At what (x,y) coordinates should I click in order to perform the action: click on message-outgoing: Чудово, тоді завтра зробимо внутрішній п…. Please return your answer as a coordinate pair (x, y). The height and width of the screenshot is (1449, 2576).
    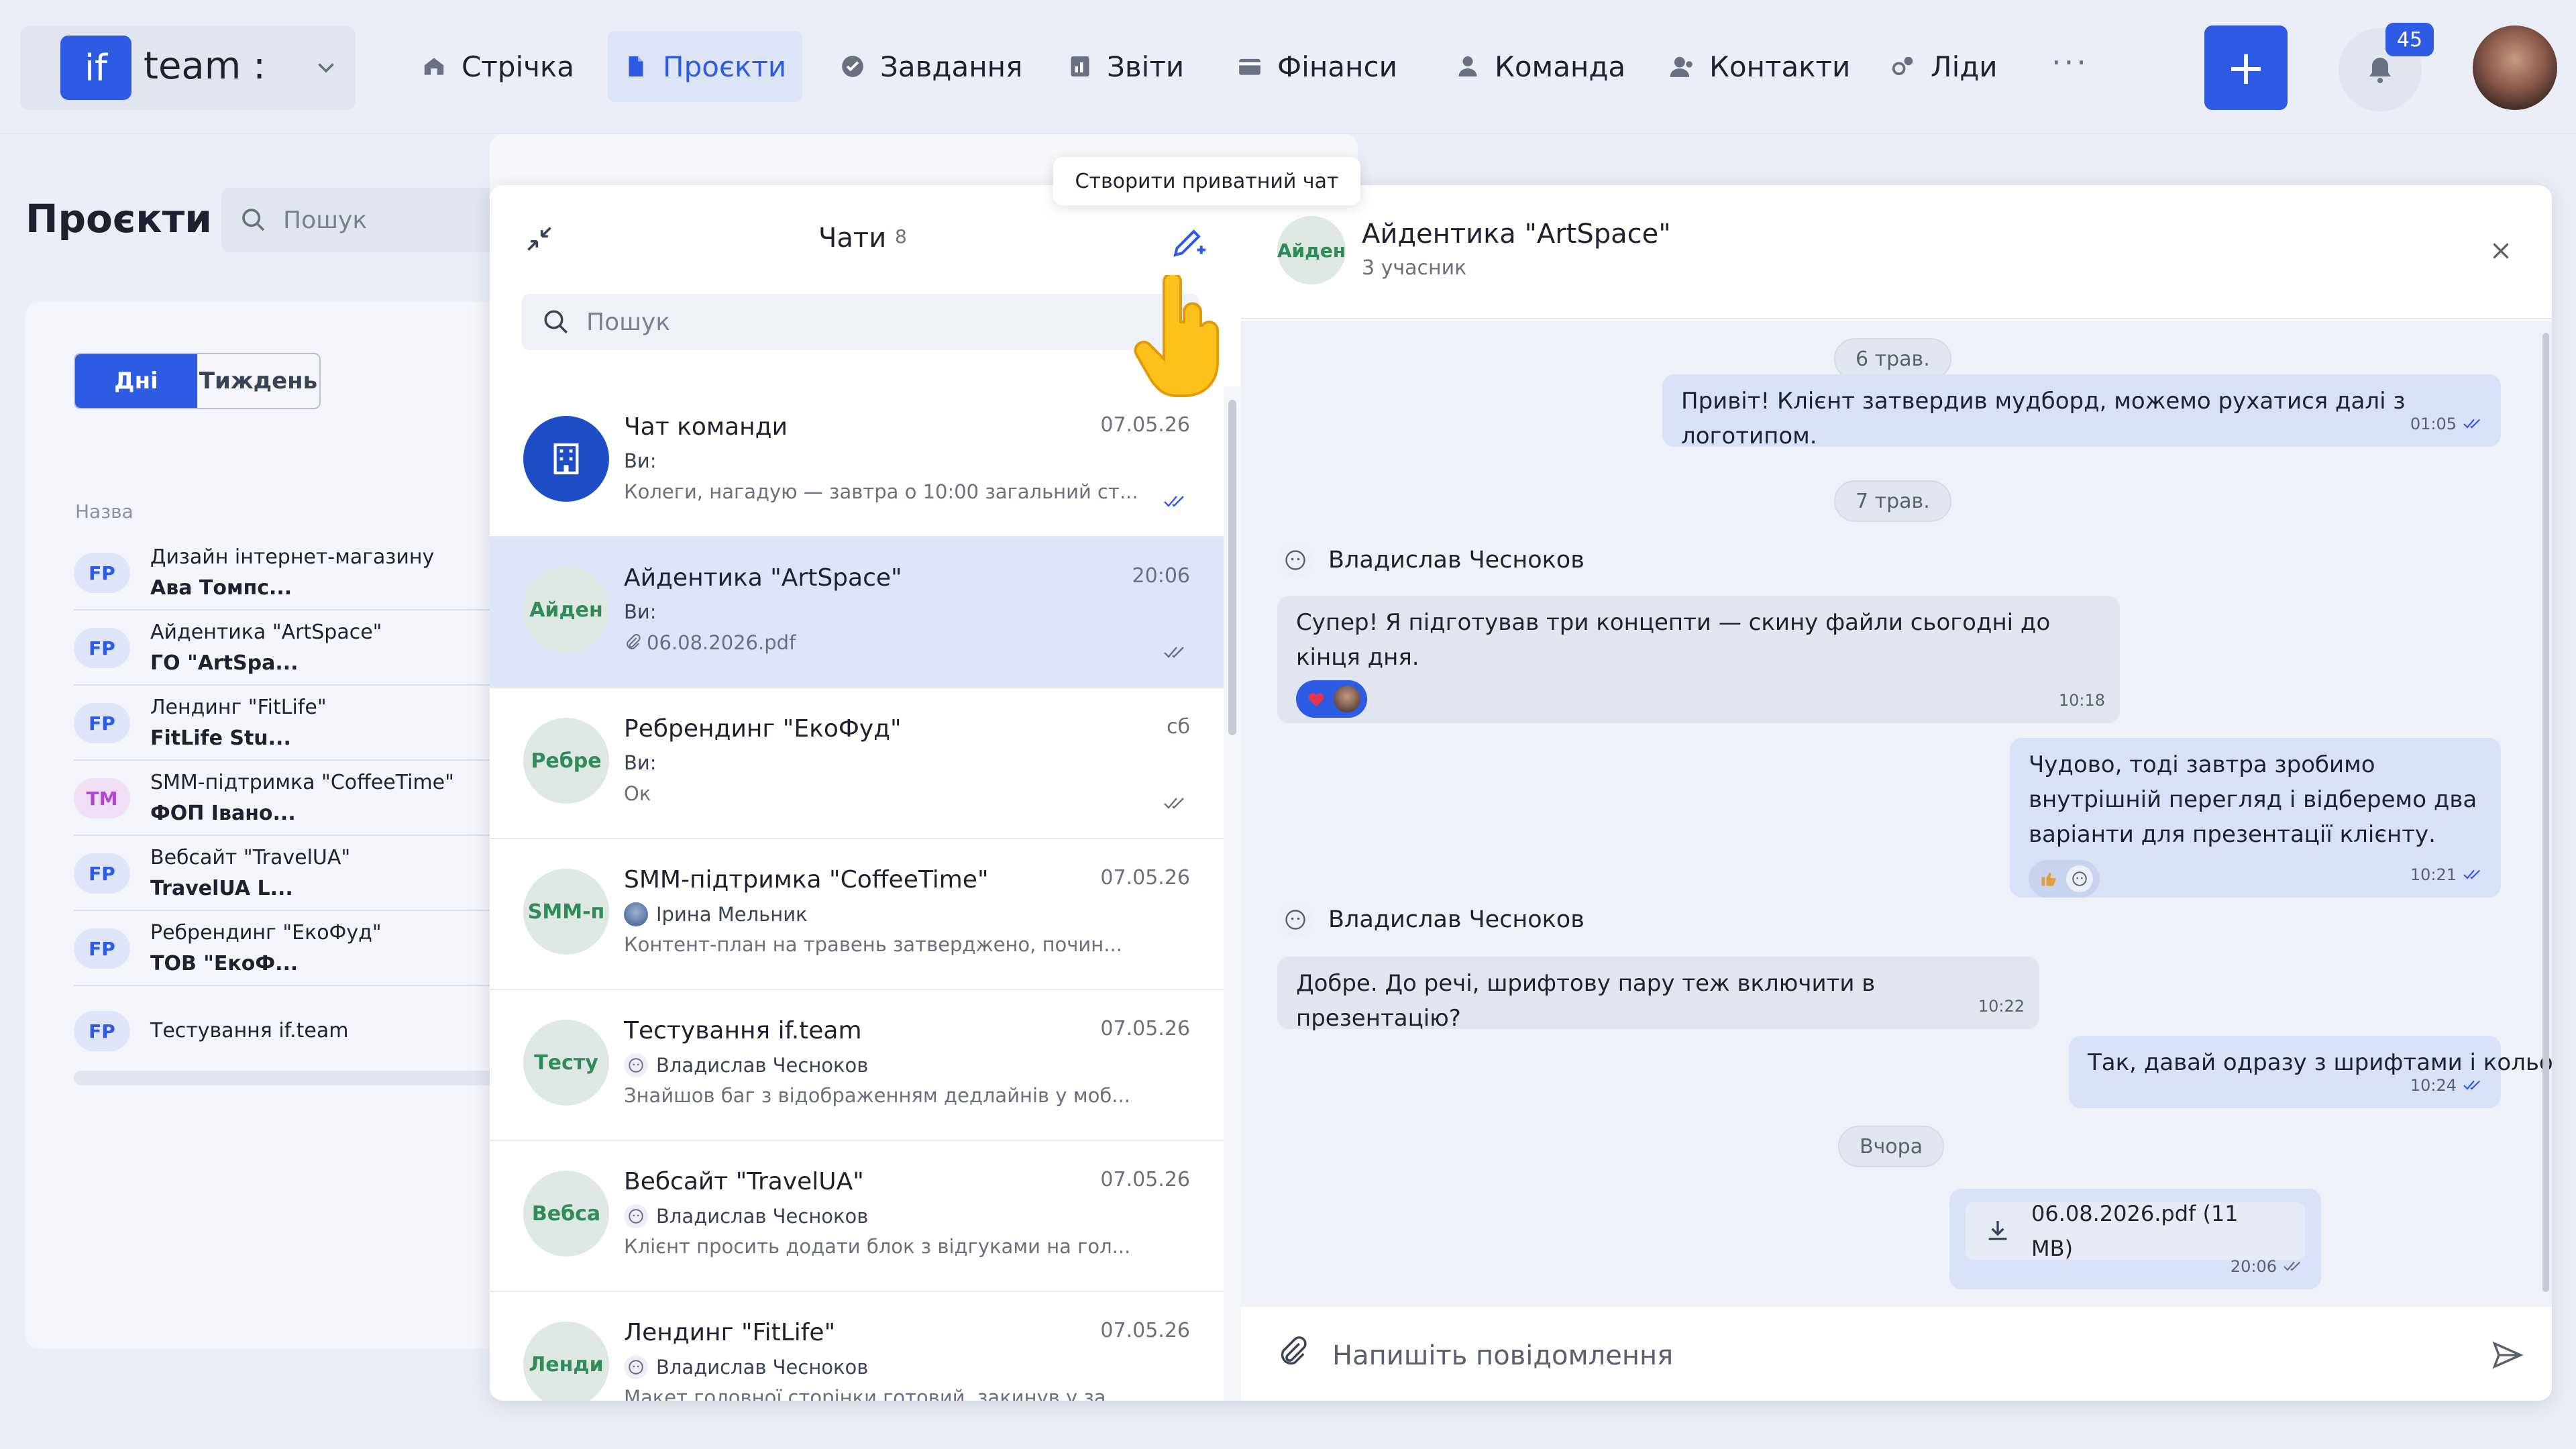
    Looking at the image, I should click on (2255, 818).